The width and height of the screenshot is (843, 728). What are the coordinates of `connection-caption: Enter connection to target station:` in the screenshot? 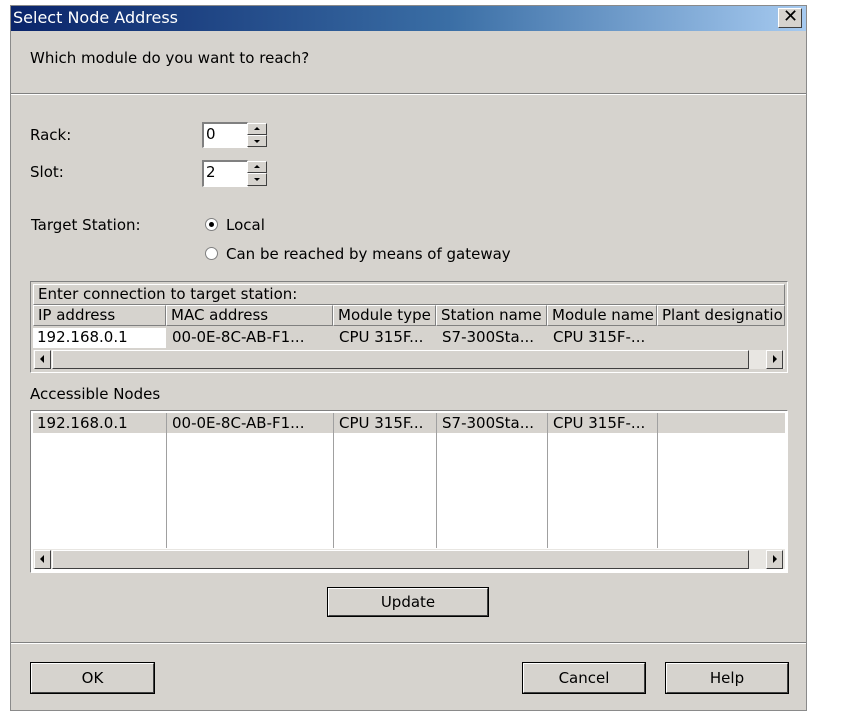 It's located at (409, 294).